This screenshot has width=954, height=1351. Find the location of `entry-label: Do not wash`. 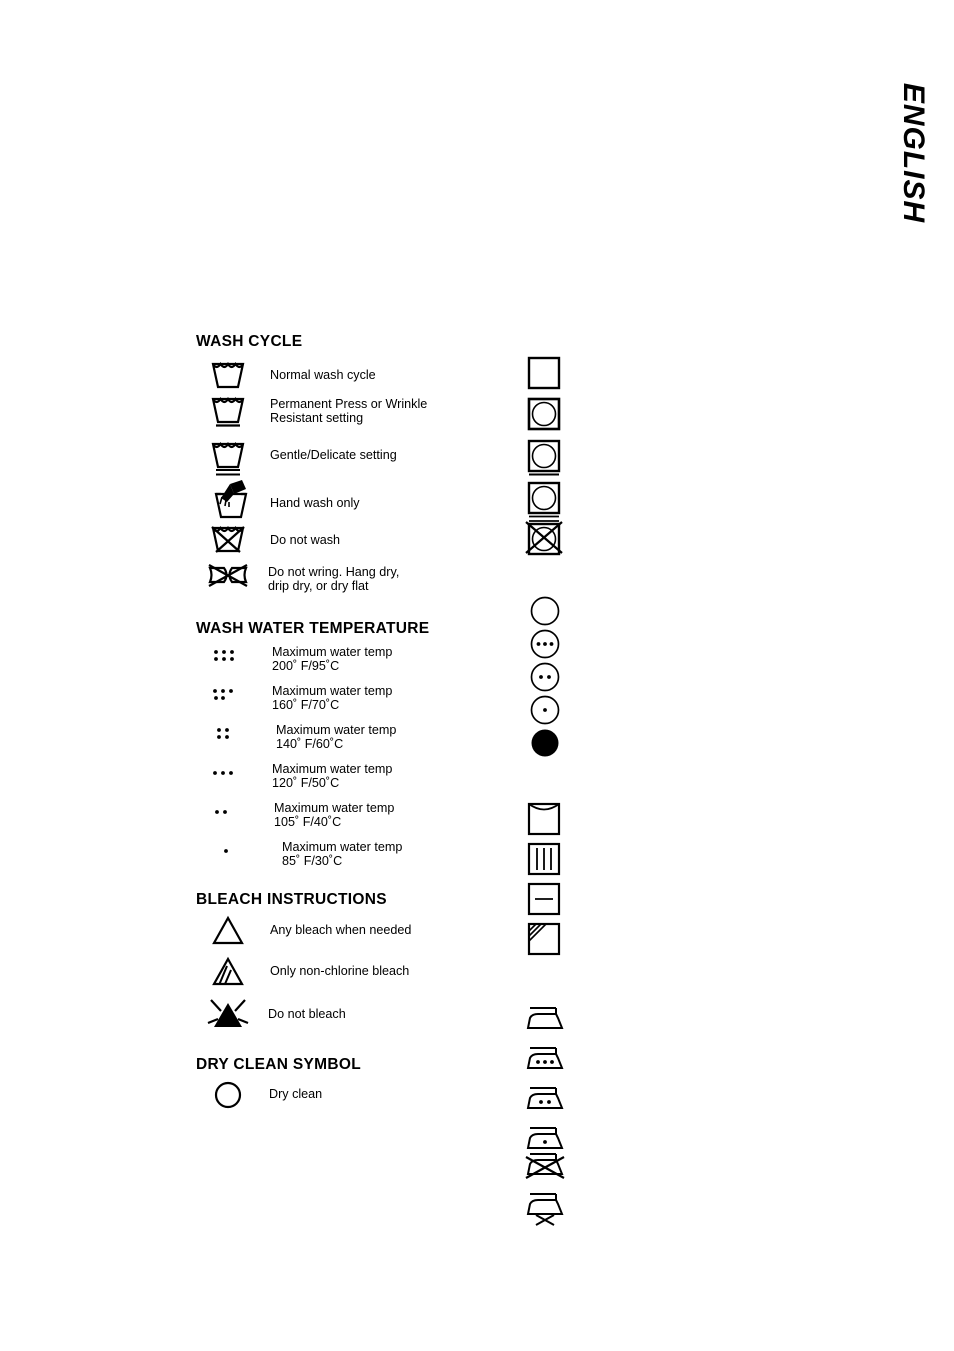

entry-label: Do not wash is located at coordinates (305, 540).